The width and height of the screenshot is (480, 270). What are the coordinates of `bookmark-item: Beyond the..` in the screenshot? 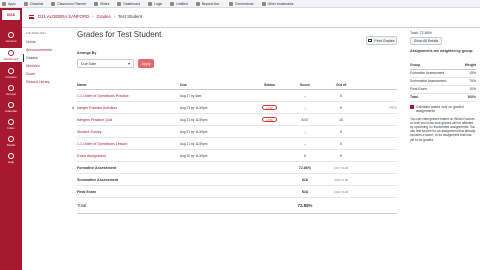 It's located at (208, 3).